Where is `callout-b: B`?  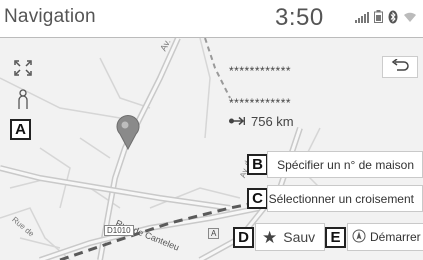
callout-b: B is located at coordinates (257, 164).